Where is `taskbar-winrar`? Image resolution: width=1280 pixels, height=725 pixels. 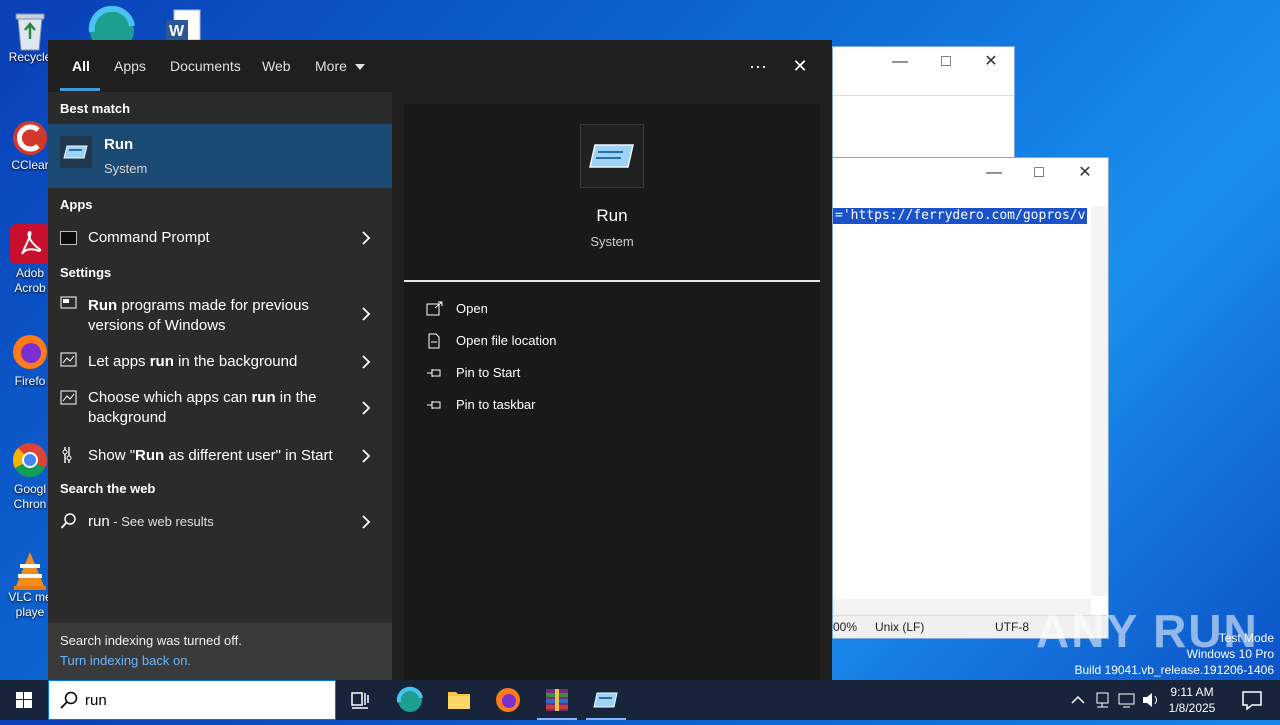
taskbar-winrar is located at coordinates (557, 700).